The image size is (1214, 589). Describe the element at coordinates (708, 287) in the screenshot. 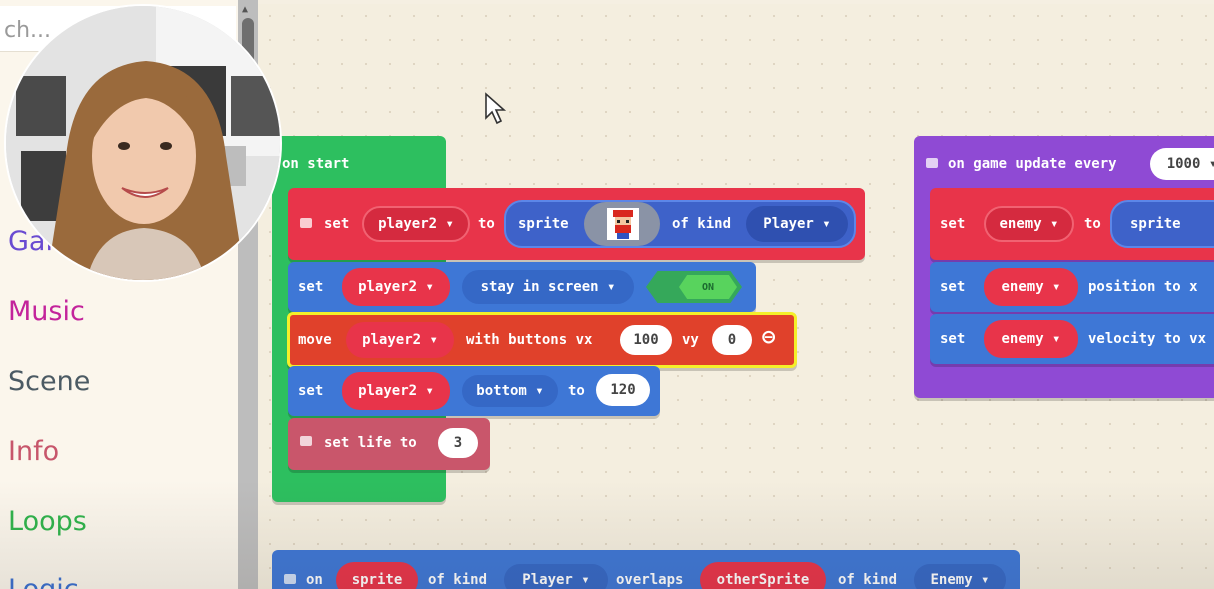

I see `toggle-on-label: ON` at that location.